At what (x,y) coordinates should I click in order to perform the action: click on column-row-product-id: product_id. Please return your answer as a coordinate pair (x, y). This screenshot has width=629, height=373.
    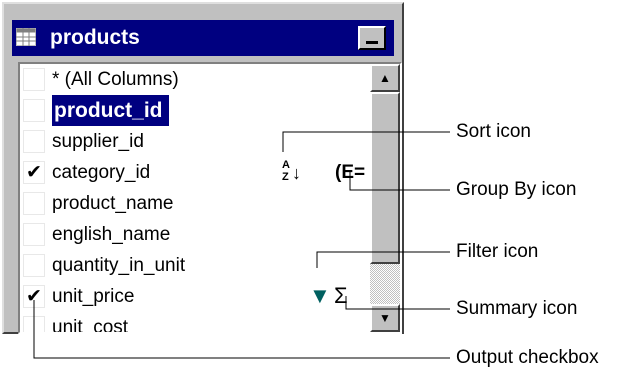
    Looking at the image, I should click on (196, 110).